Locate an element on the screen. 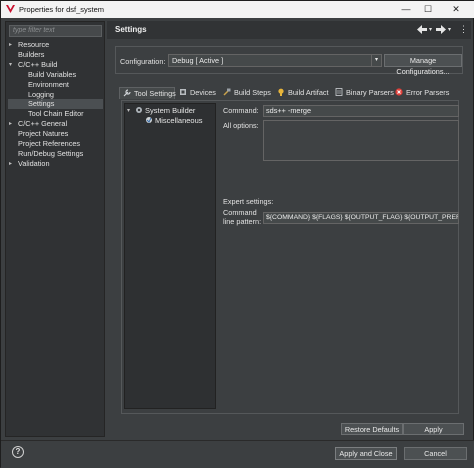  expert-settings-label: Expert settings: is located at coordinates (248, 201).